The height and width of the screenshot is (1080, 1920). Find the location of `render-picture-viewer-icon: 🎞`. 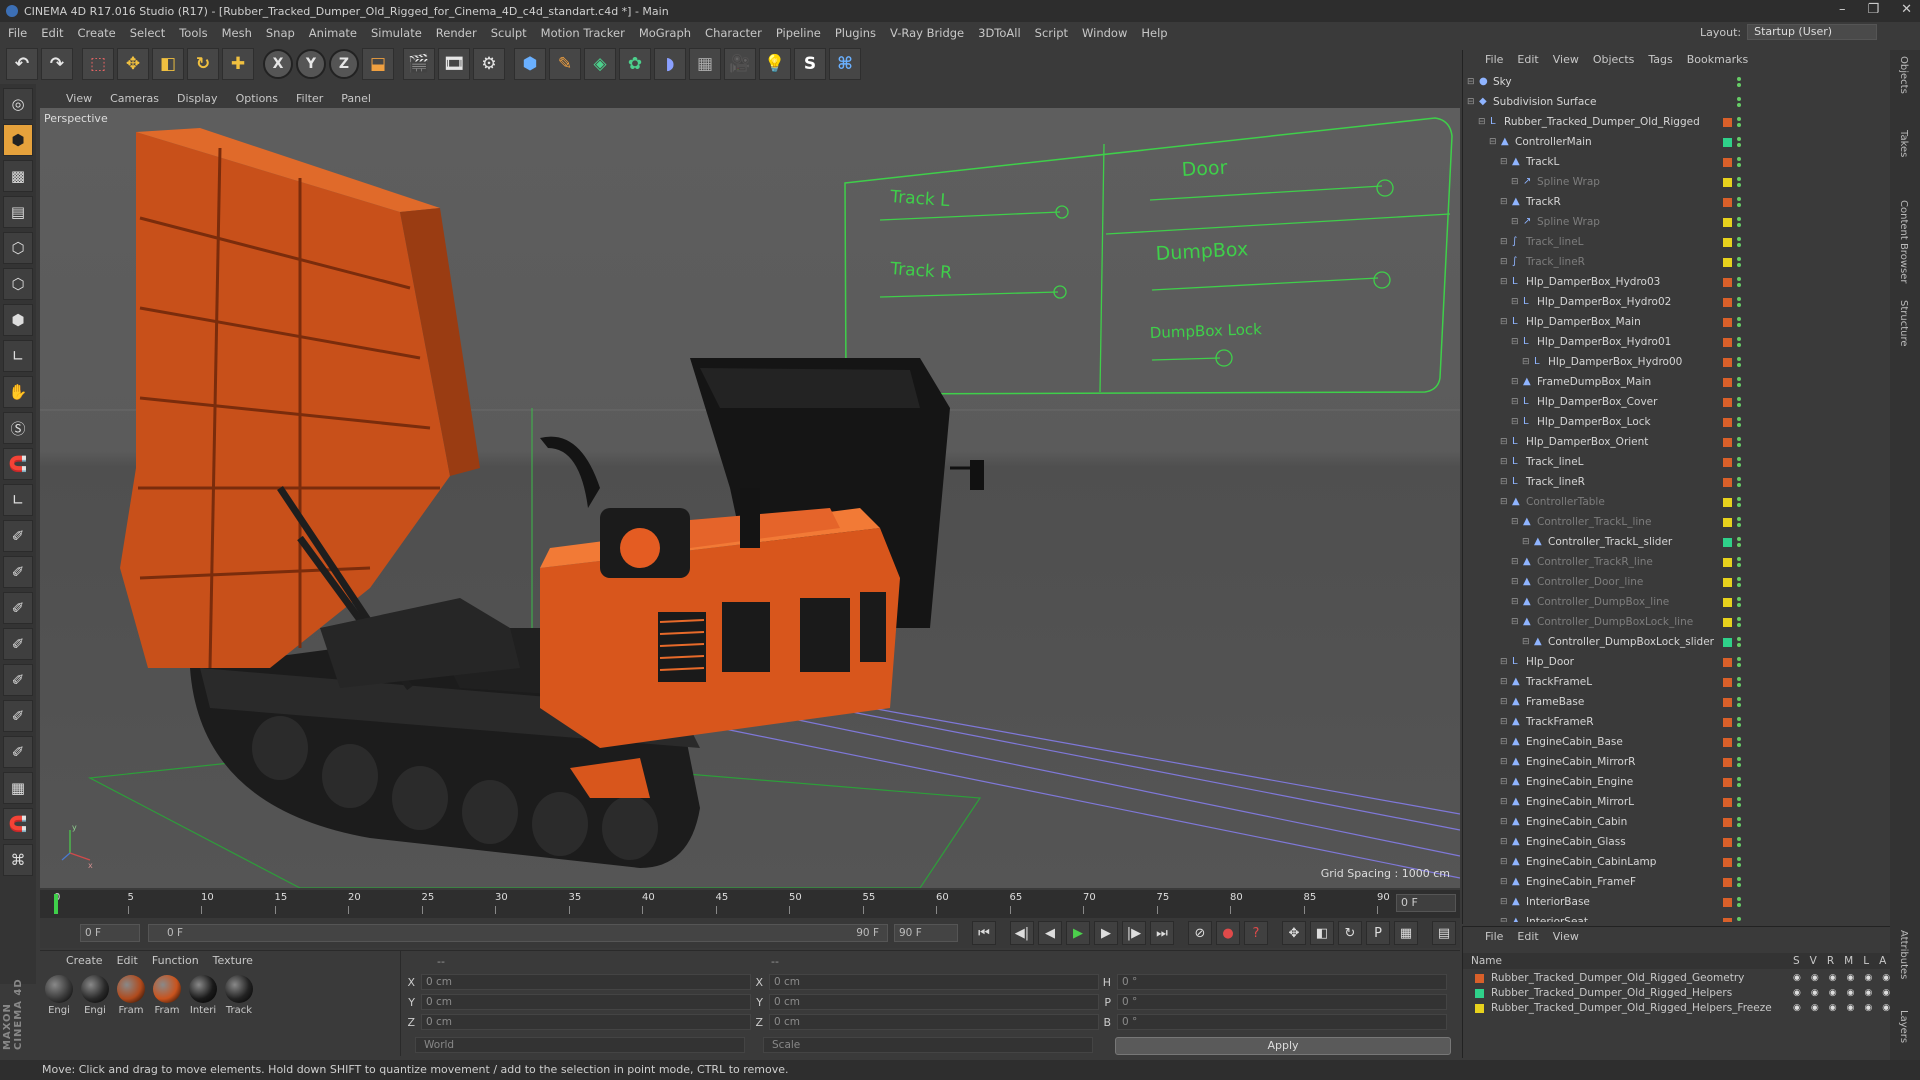

render-picture-viewer-icon: 🎞 is located at coordinates (454, 64).